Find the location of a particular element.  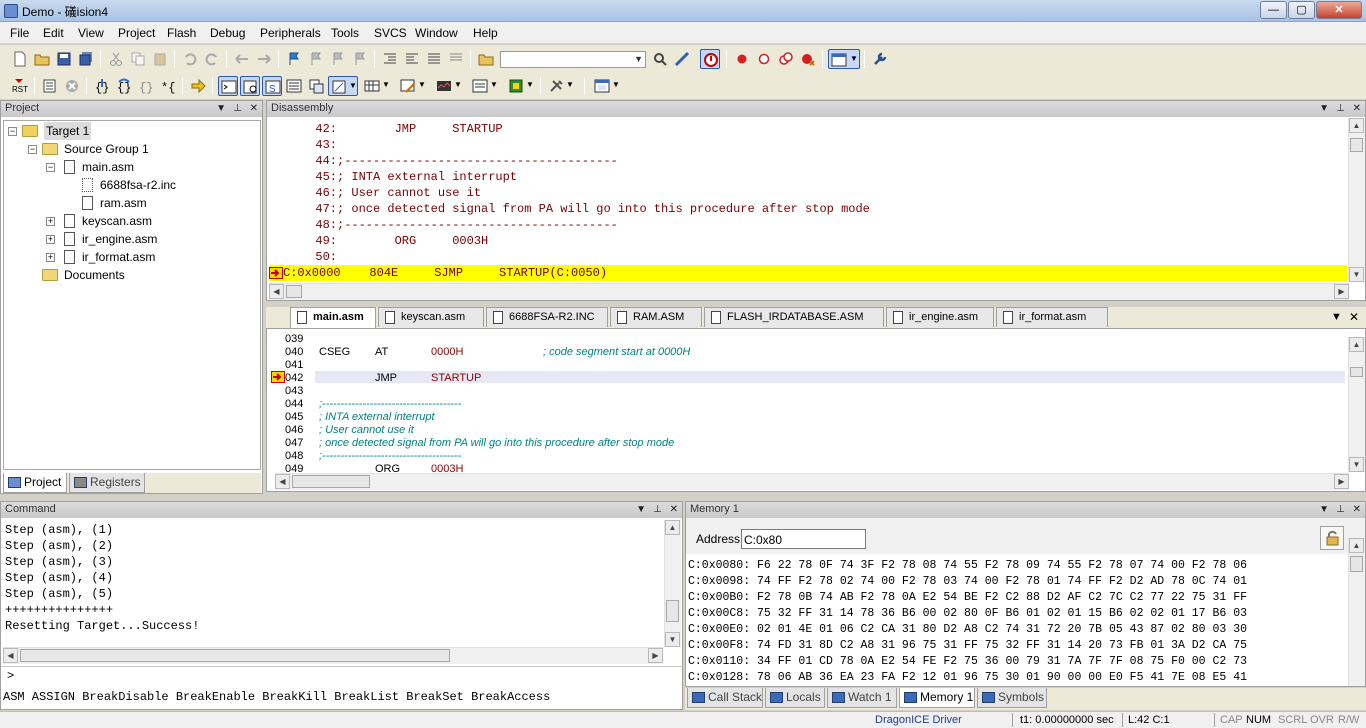

windows-menu-icon: ▼ is located at coordinates (844, 59).